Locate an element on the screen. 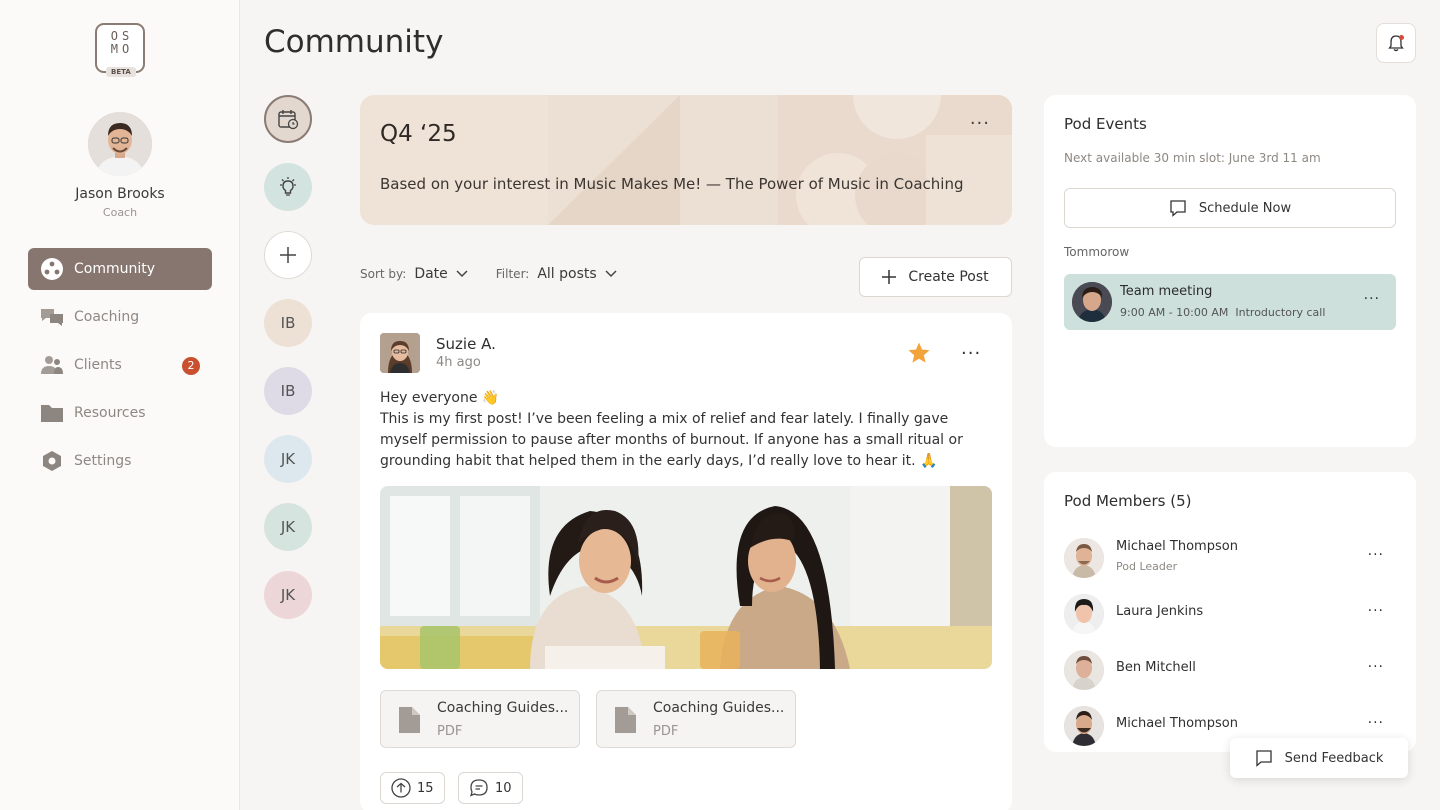 The image size is (1440, 810). sort-filter-bar: Sort by: Date Filter: All posts is located at coordinates (488, 274).